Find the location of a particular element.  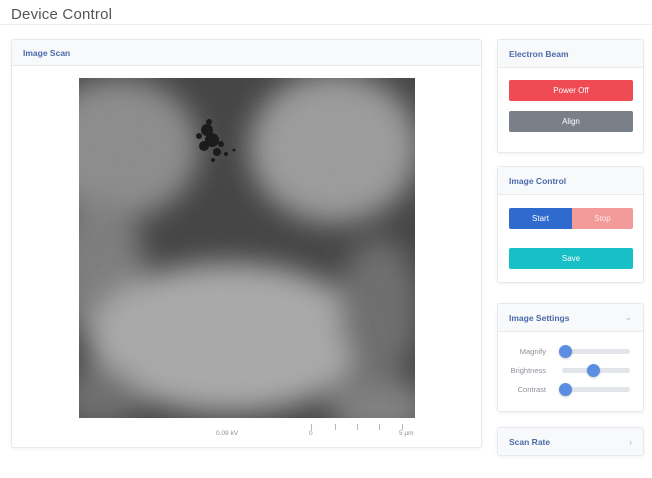

contrast-slider is located at coordinates (594, 389).